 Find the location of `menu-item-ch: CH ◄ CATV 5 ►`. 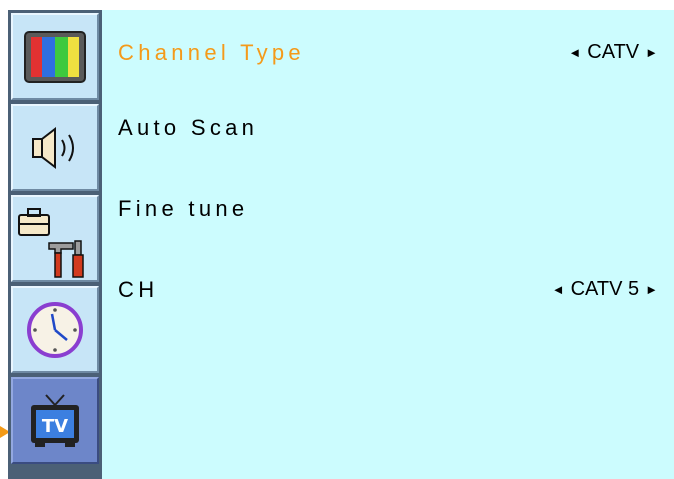

menu-item-ch: CH ◄ CATV 5 ► is located at coordinates (388, 297).